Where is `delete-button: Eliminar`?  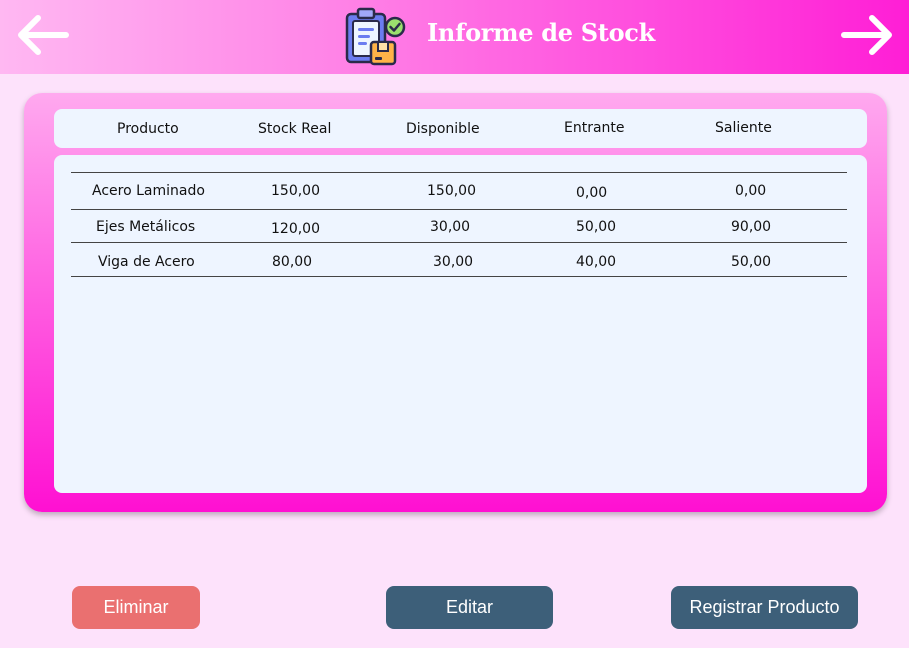 delete-button: Eliminar is located at coordinates (136, 607).